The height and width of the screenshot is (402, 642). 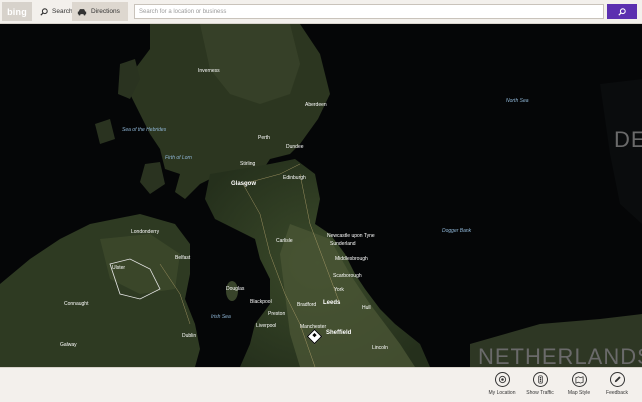 What do you see at coordinates (189, 336) in the screenshot?
I see `label-dublin: Dublin` at bounding box center [189, 336].